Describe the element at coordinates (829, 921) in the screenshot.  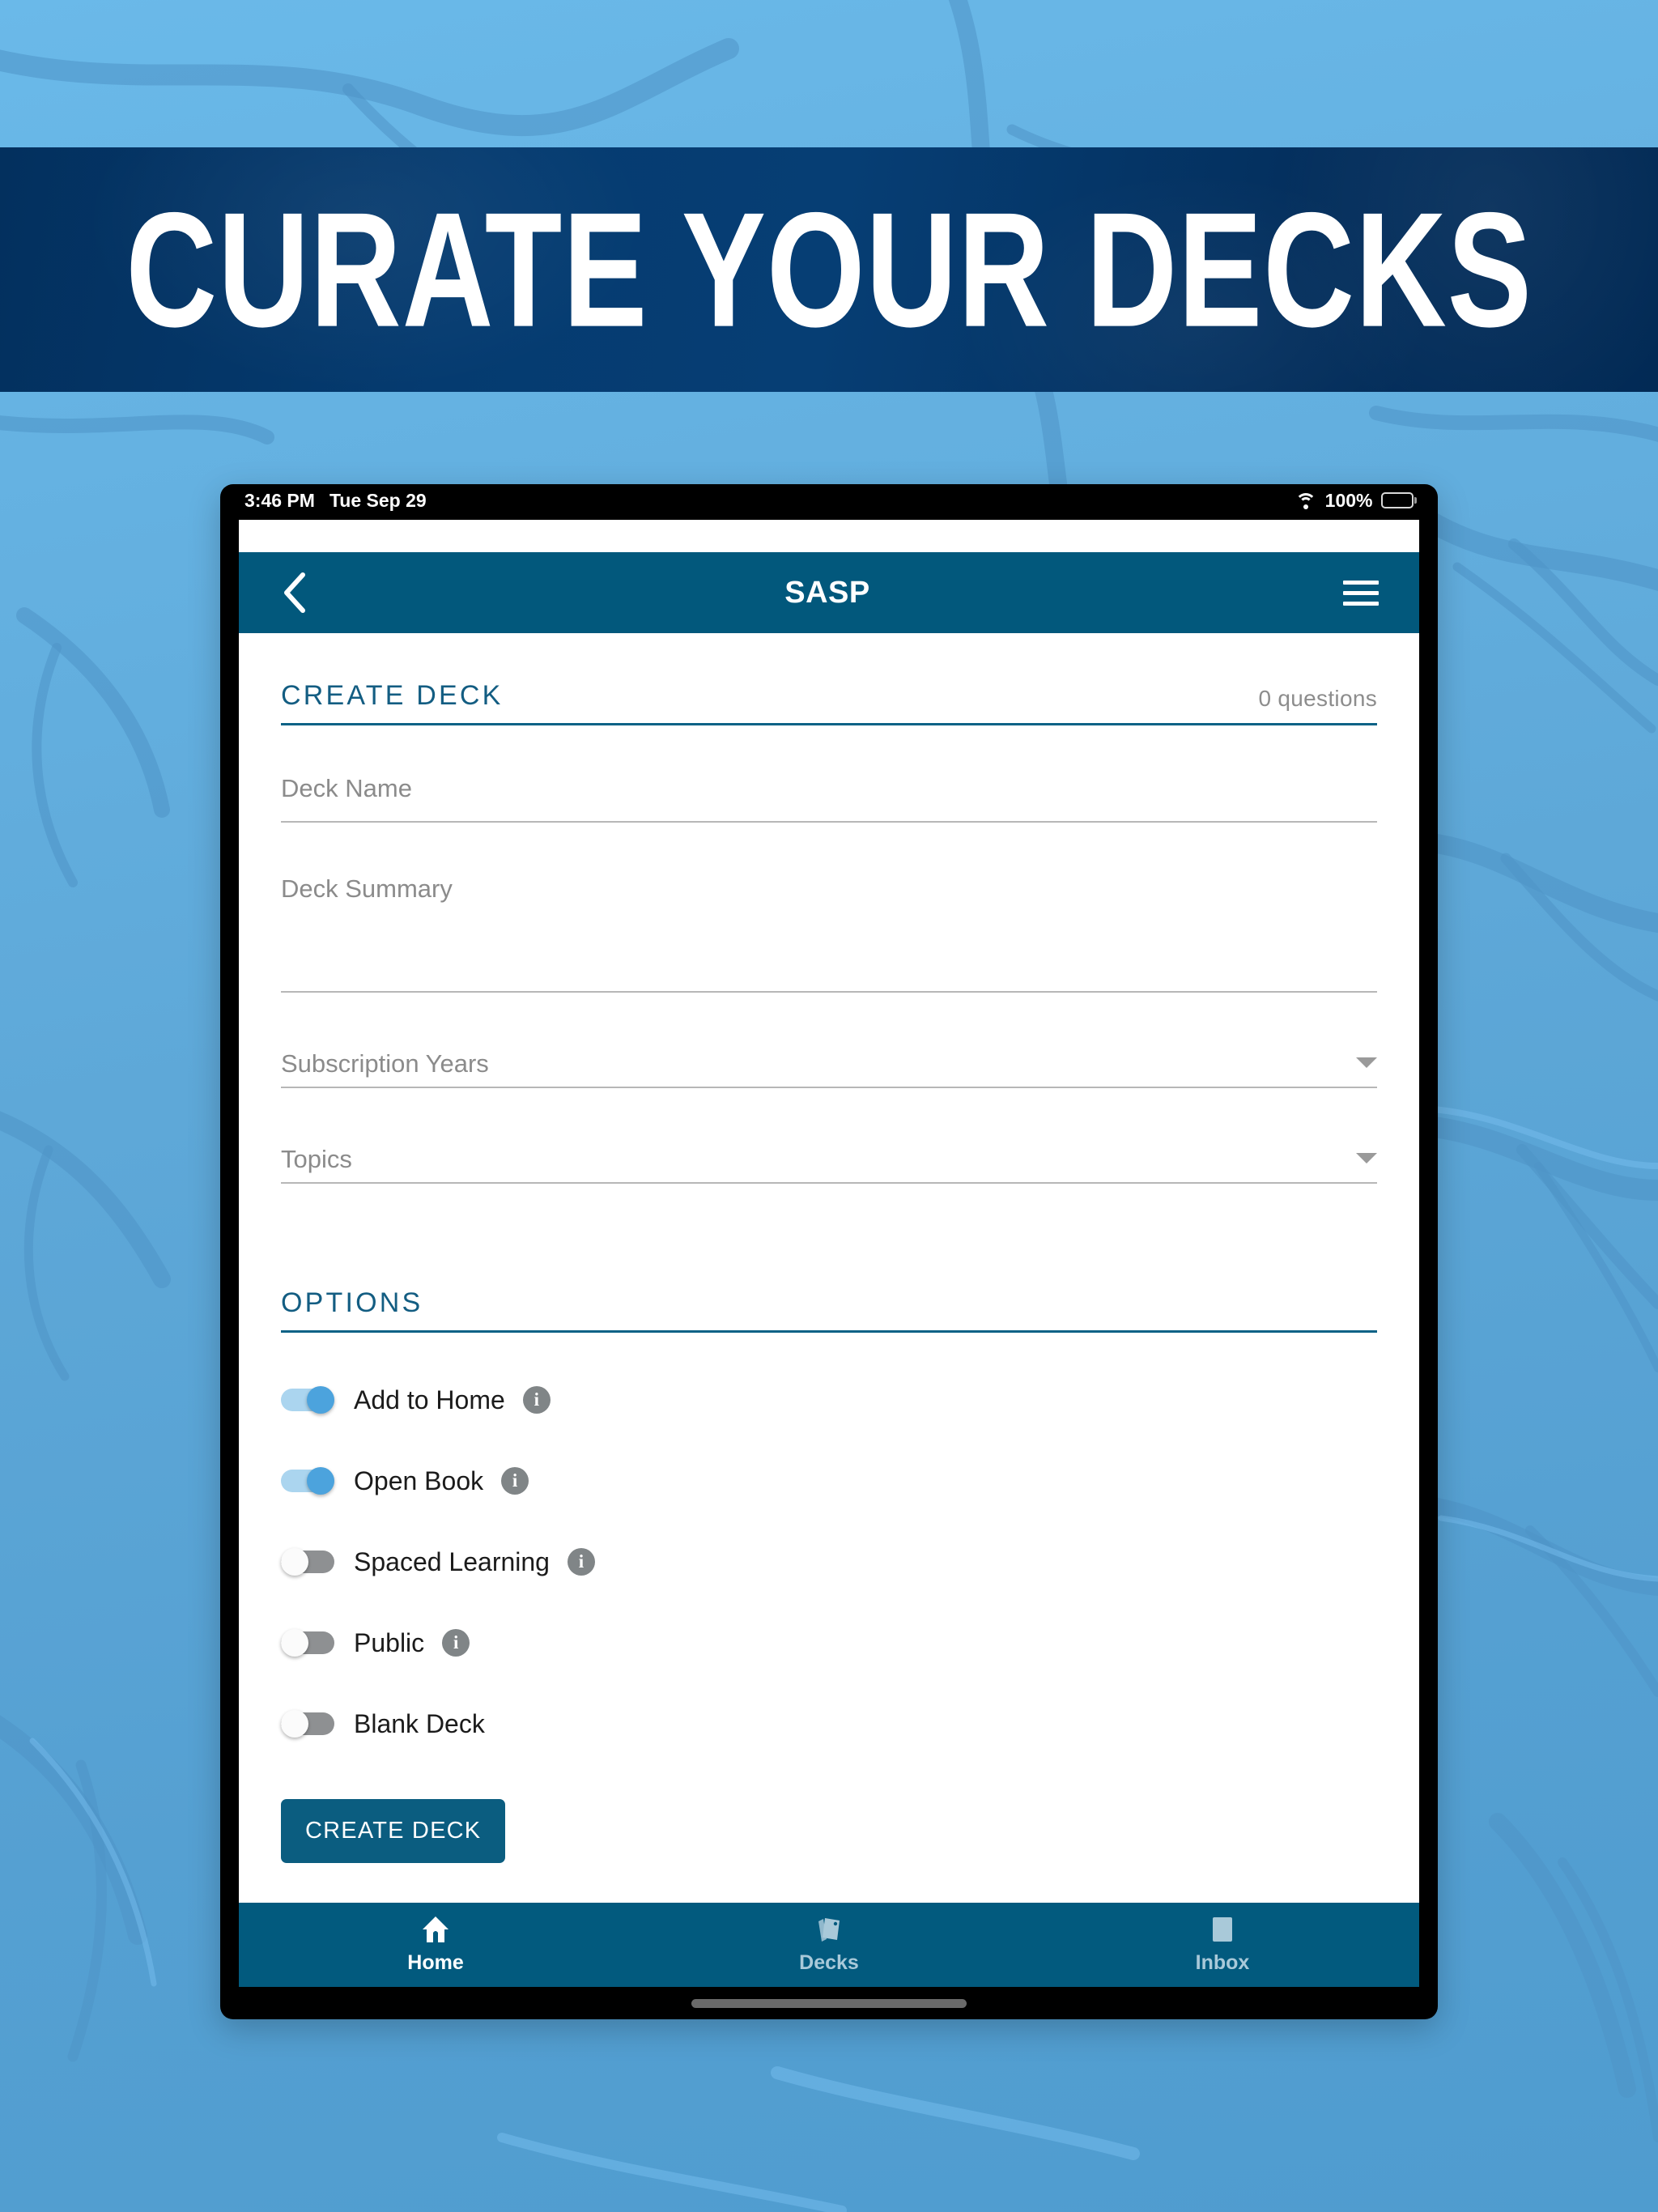
I see `deck-summary-input` at that location.